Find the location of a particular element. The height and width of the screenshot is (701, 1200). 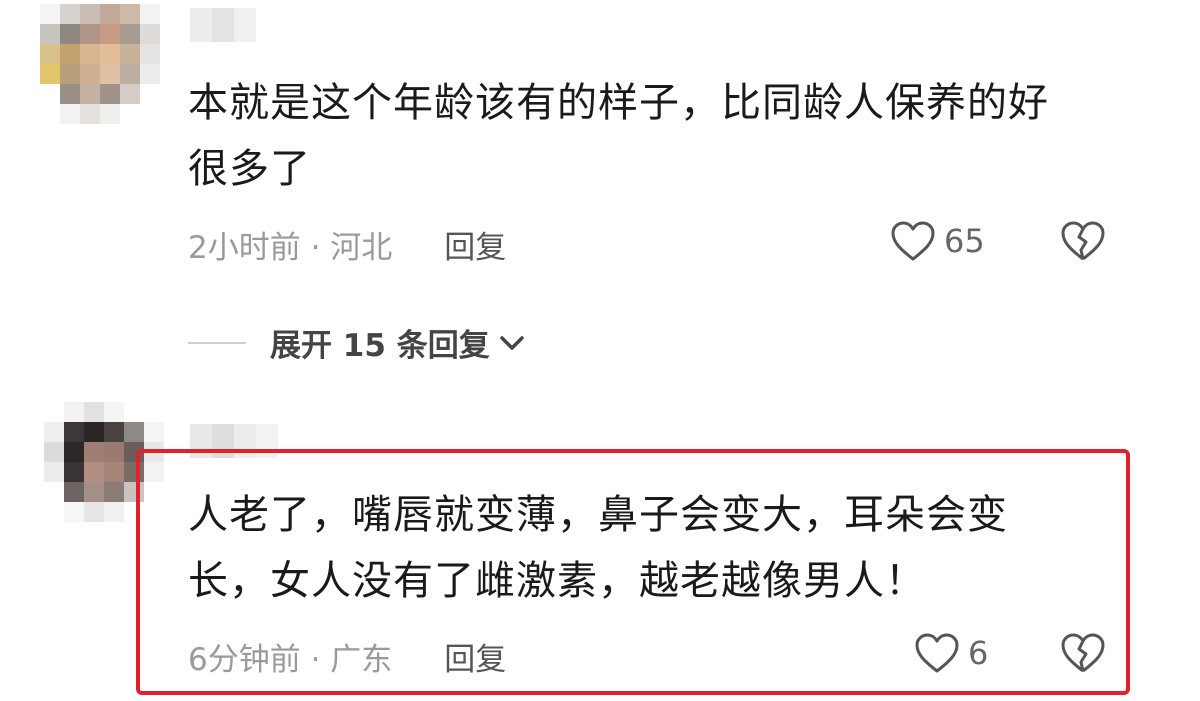

comment-meta: 2小时前 · 河北 回复 is located at coordinates (347, 244).